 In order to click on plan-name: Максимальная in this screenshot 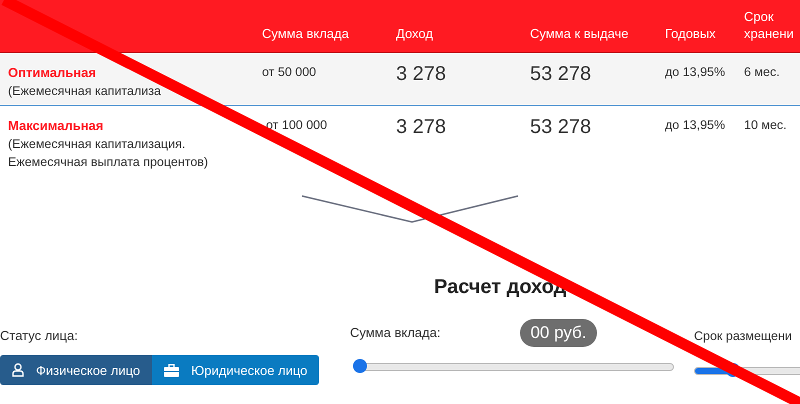, I will do `click(56, 126)`.